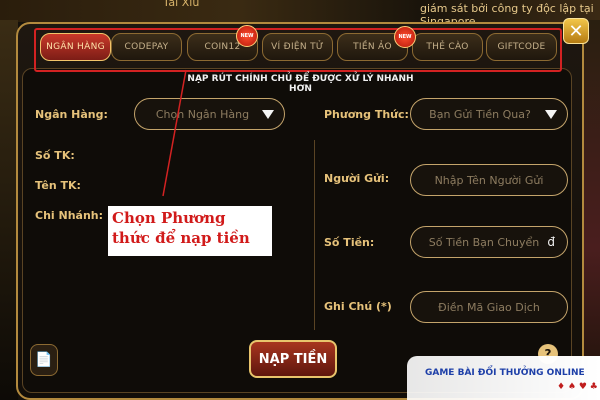 The image size is (600, 400). I want to click on watermark-text: GAME BÀI ĐỔI THƯỞNG ONLINE, so click(505, 373).